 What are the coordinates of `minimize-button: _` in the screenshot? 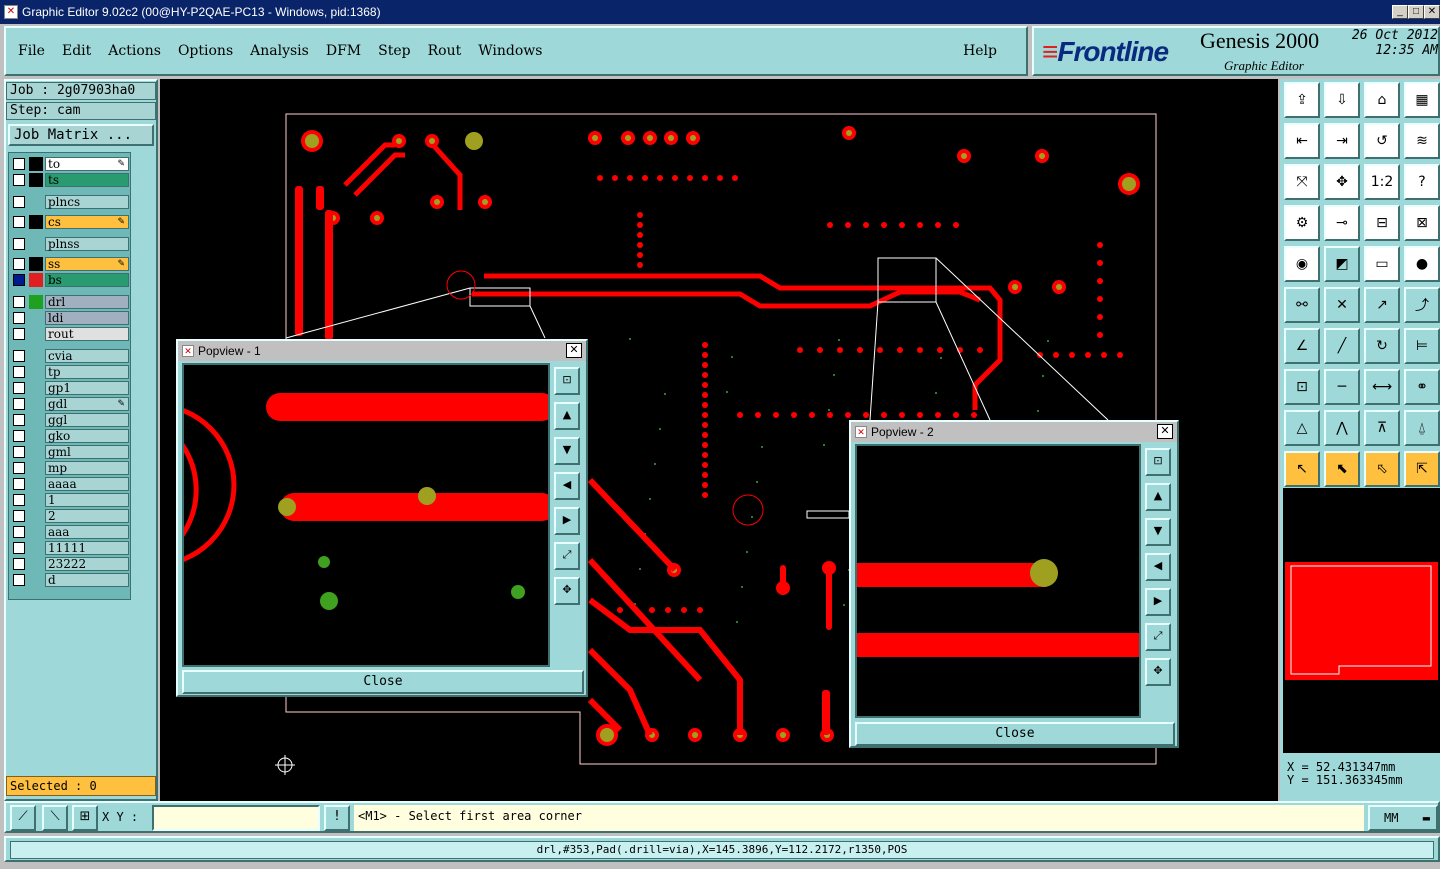 It's located at (1400, 12).